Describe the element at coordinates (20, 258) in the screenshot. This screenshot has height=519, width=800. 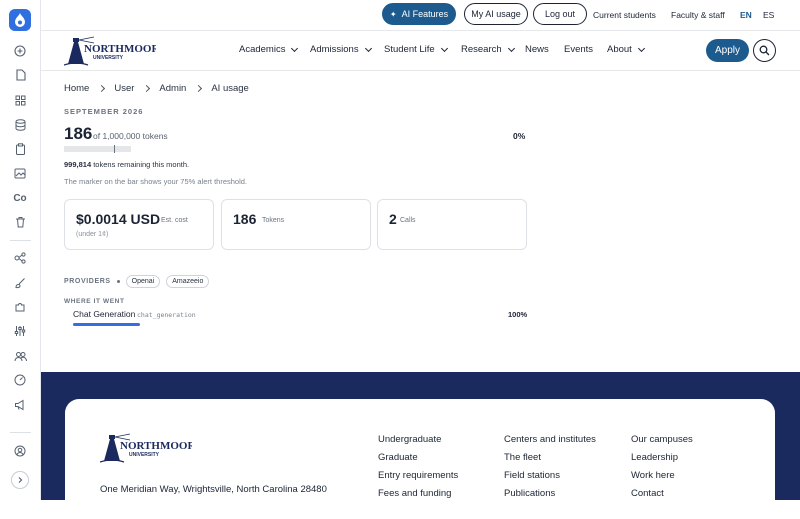
I see `flow-icon` at that location.